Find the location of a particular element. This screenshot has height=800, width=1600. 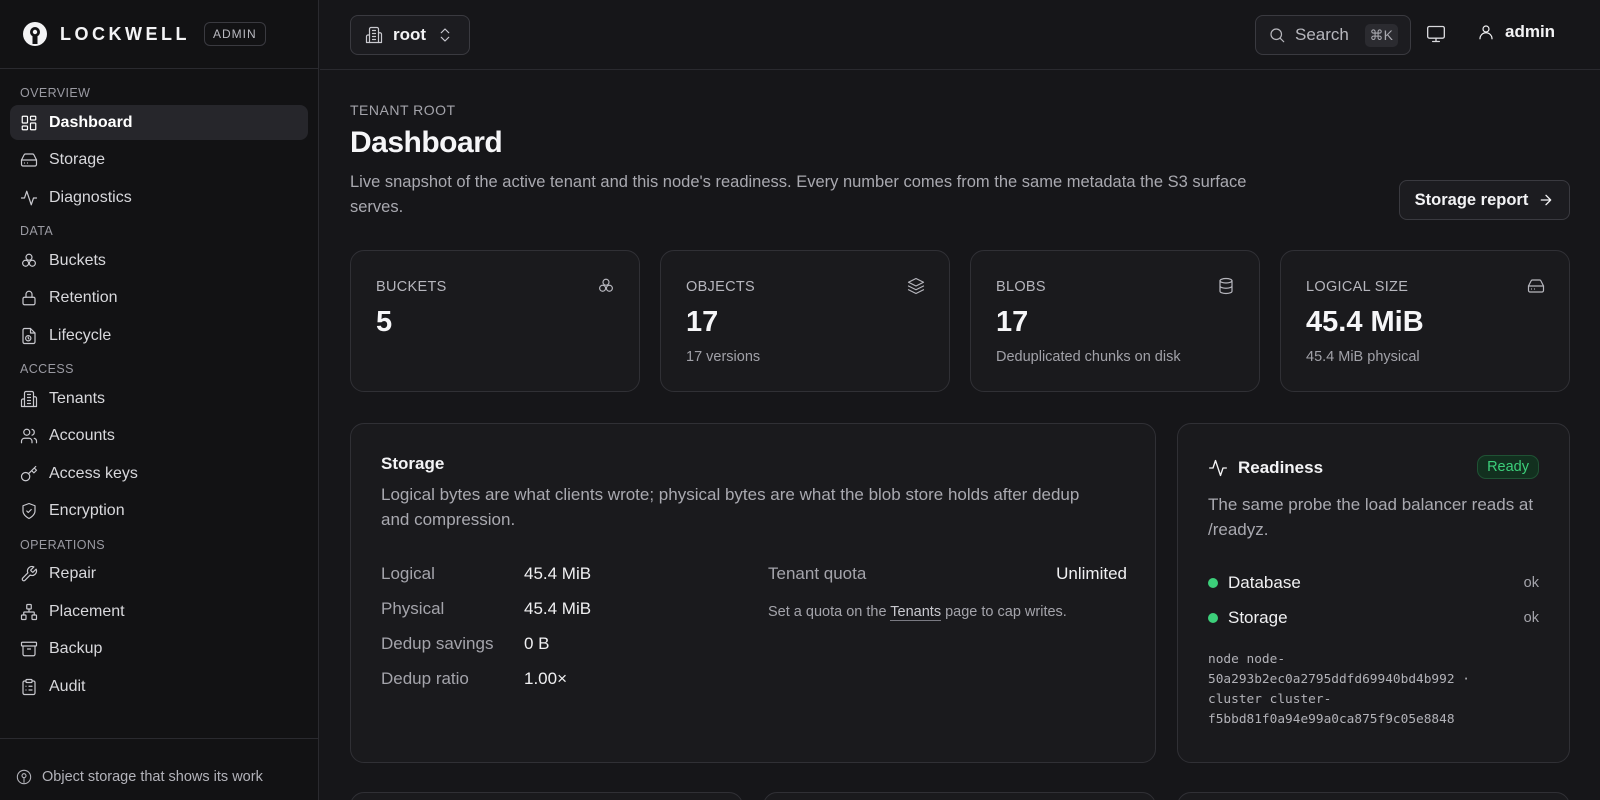

node-info-line: cluster cluster- is located at coordinates (1270, 699).